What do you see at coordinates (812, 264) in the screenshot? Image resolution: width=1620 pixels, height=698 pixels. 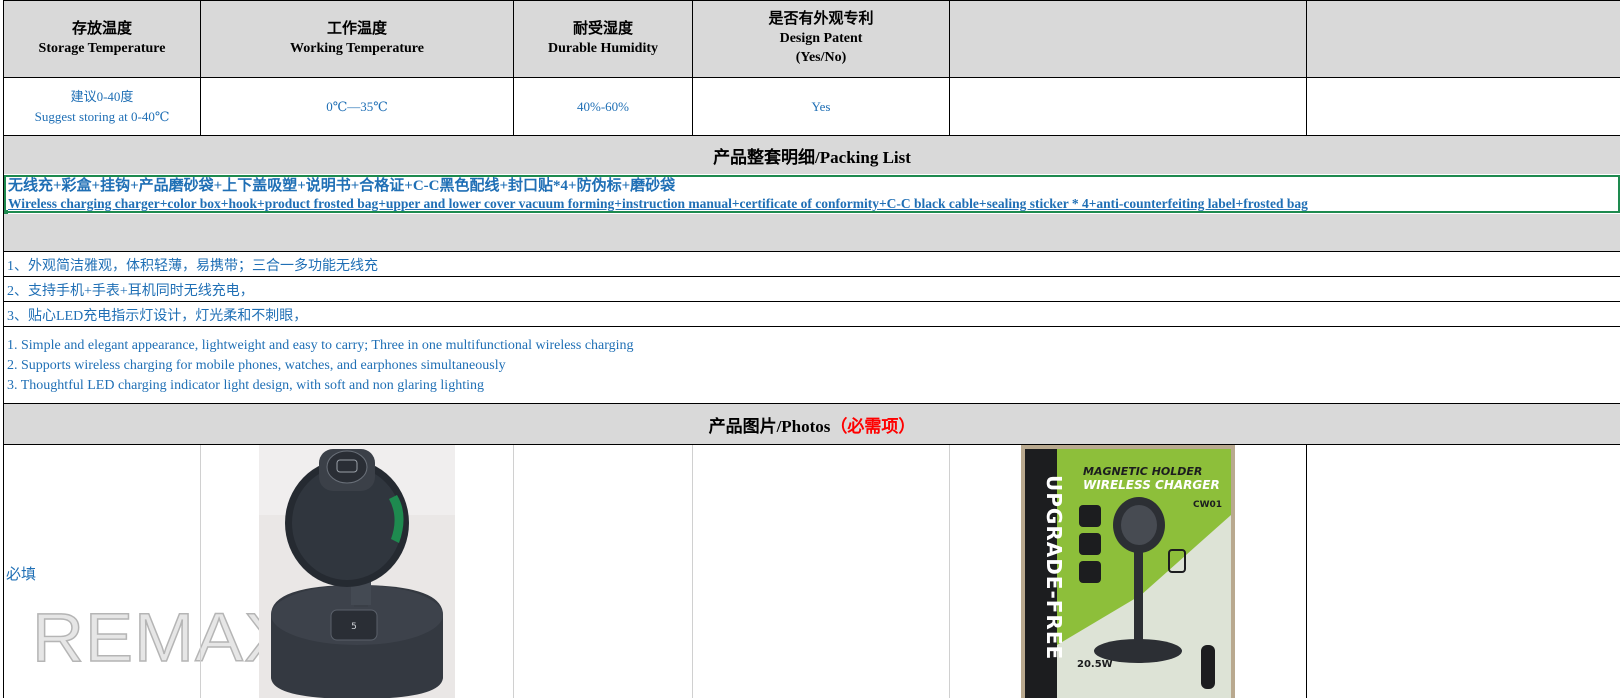 I see `feature-zh-row: 1、外观简洁雅观，体积轻薄，易携带；三合一多功能无线充` at bounding box center [812, 264].